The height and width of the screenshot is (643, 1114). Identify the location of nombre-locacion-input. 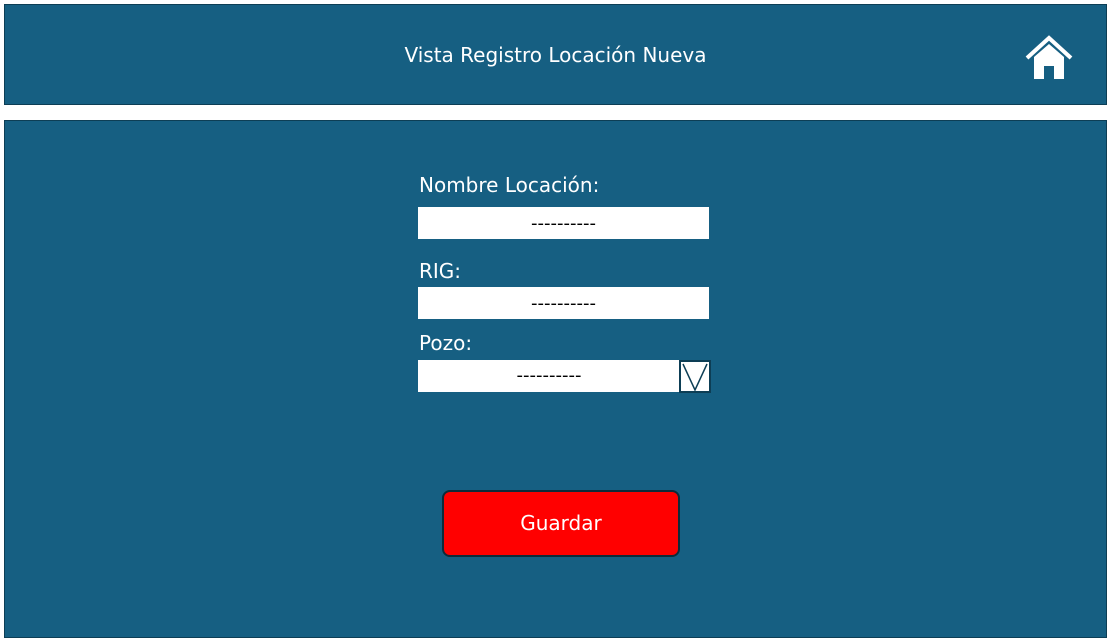
(563, 223).